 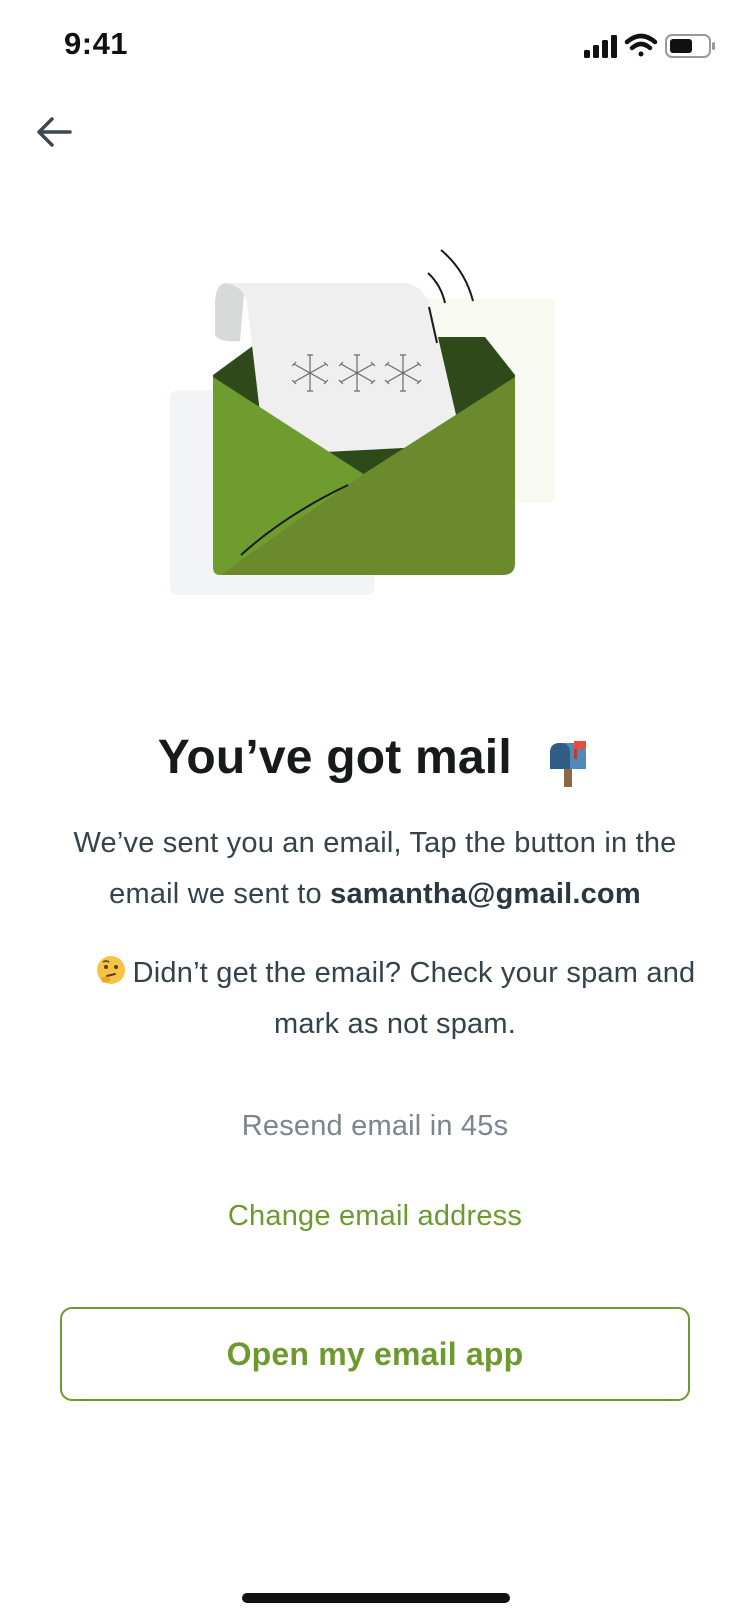 I want to click on mailbox-with-raised-flag-icon, so click(x=568, y=763).